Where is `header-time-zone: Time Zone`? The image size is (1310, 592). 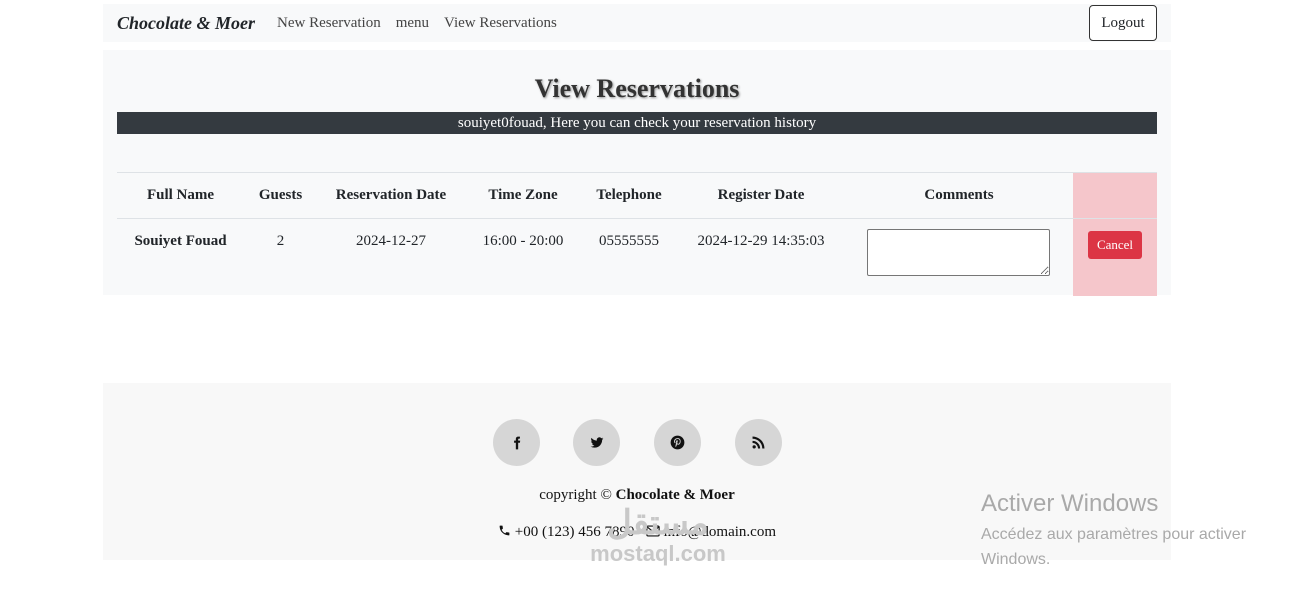
header-time-zone: Time Zone is located at coordinates (523, 195).